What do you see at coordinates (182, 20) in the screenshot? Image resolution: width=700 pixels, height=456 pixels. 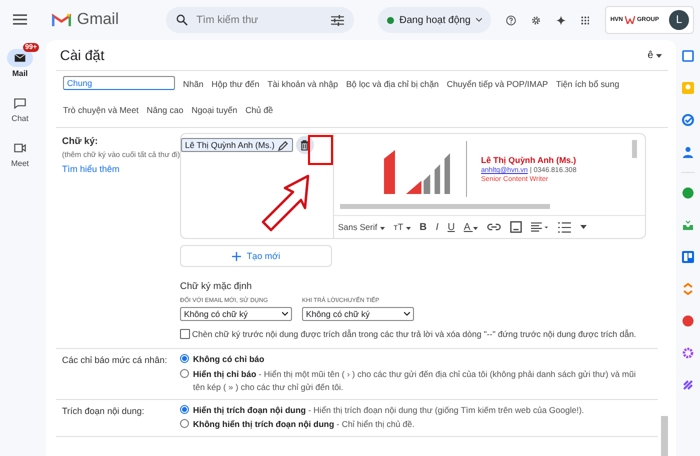 I see `search-icon` at bounding box center [182, 20].